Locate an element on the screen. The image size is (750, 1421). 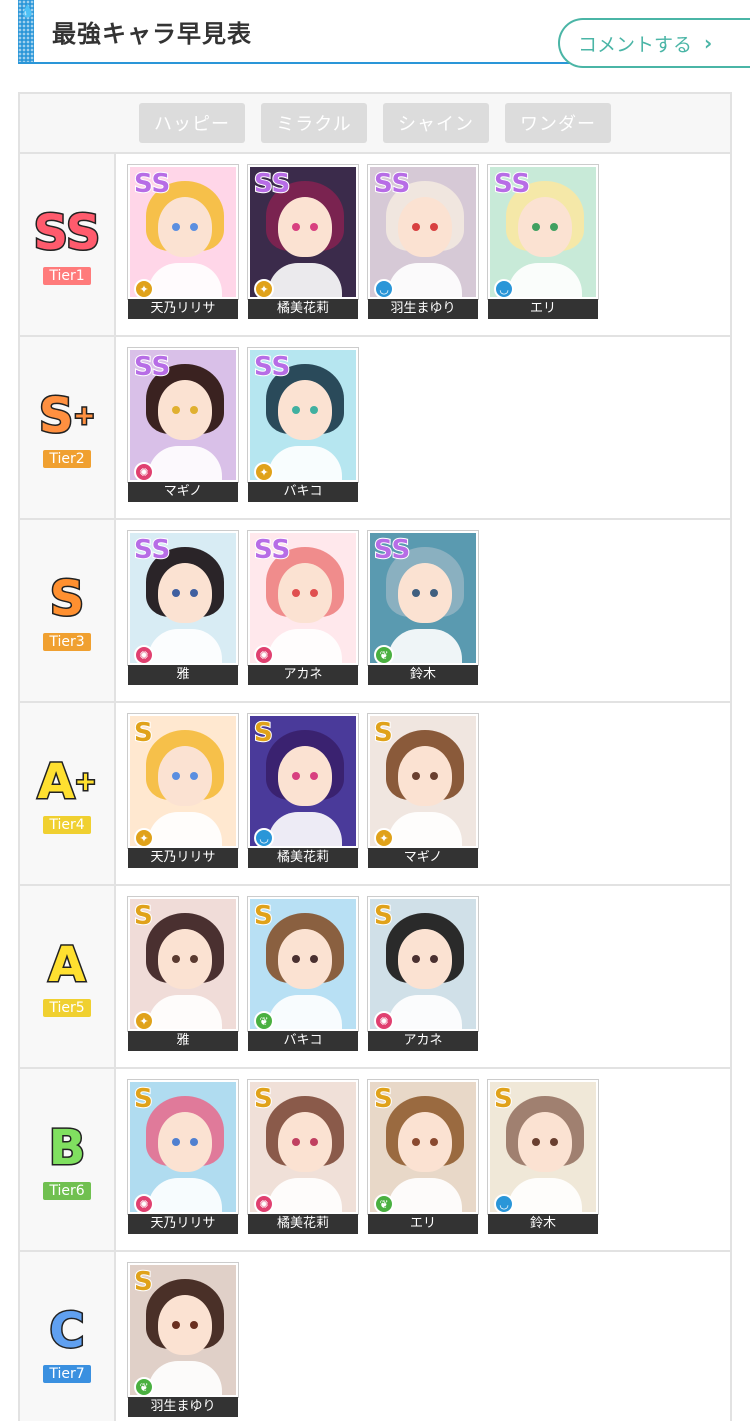
character-card: SS ✺ マギノ is located at coordinates (183, 425).